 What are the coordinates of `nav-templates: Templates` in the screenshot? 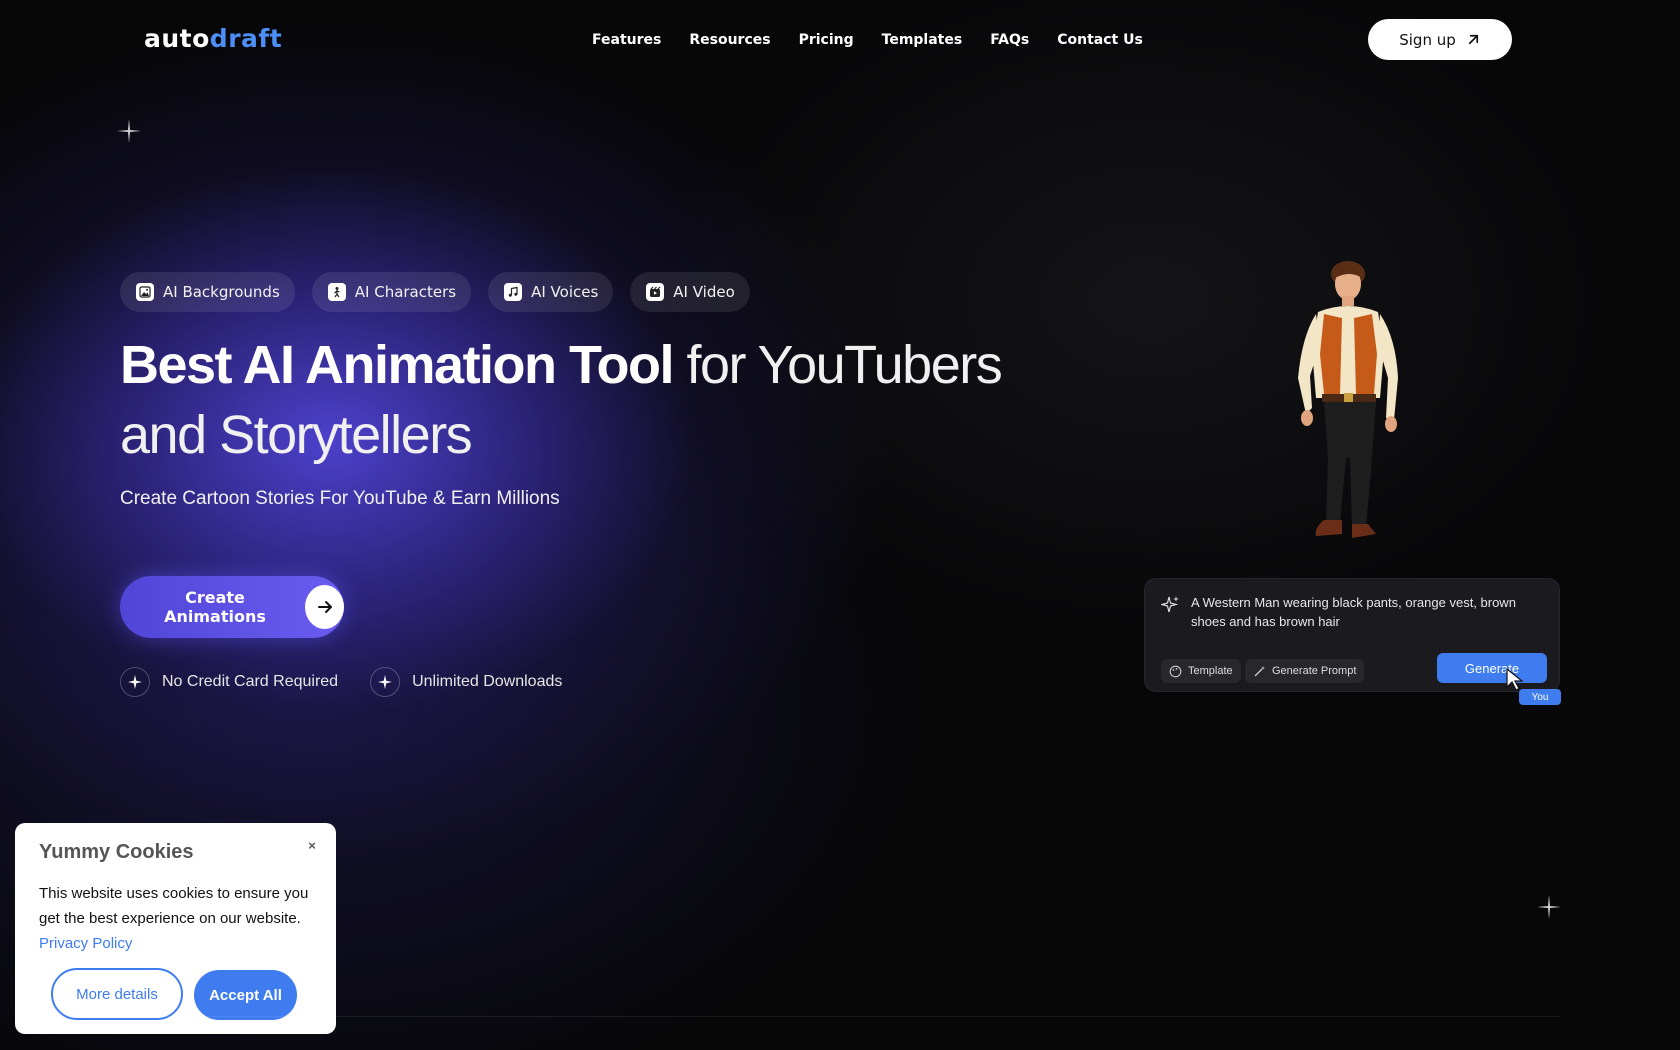 It's located at (922, 40).